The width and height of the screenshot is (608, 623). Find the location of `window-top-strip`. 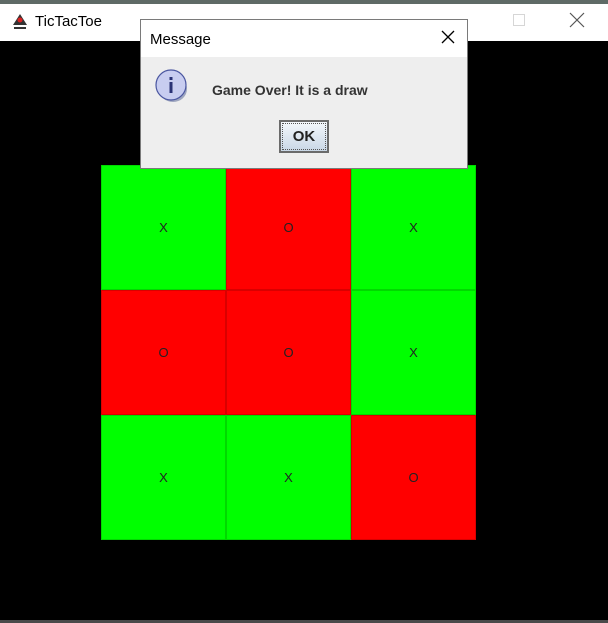

window-top-strip is located at coordinates (304, 2).